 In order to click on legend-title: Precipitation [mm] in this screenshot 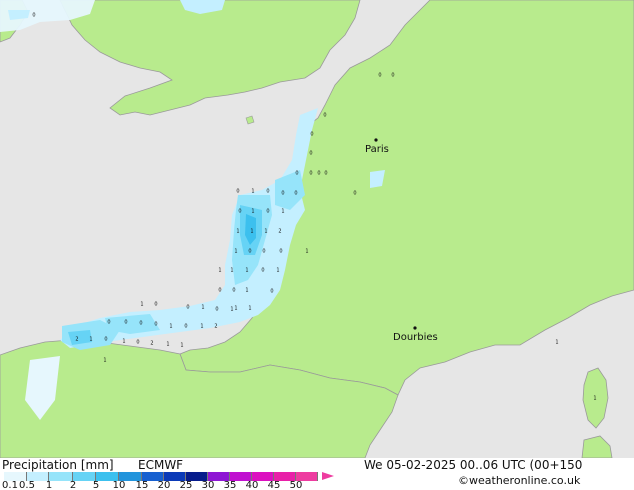, I will do `click(58, 465)`.